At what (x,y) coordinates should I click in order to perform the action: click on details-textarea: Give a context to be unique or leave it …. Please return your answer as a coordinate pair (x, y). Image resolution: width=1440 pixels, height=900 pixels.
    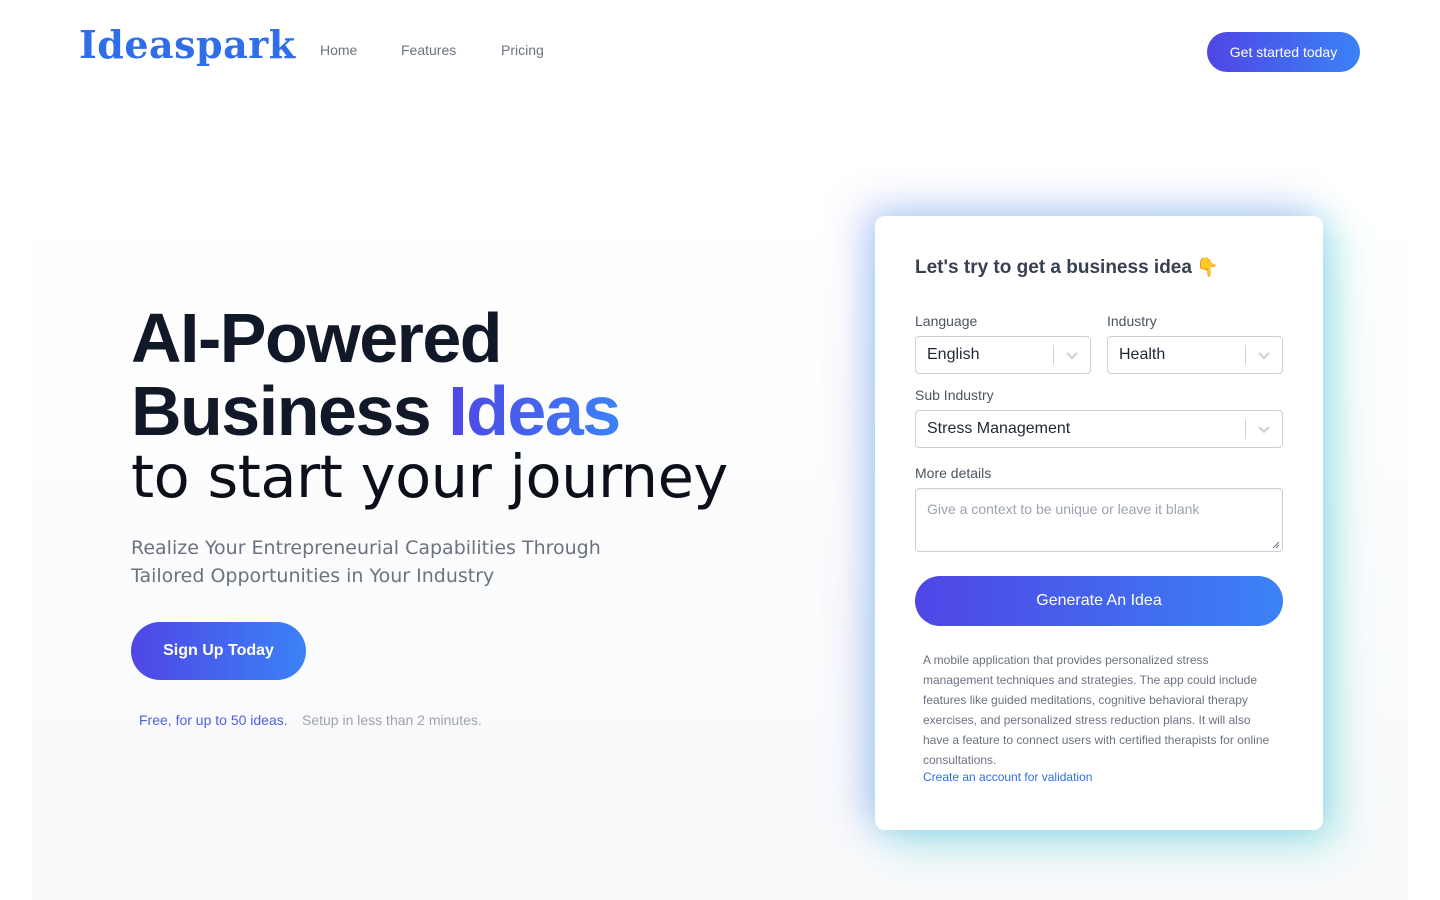
    Looking at the image, I should click on (1099, 520).